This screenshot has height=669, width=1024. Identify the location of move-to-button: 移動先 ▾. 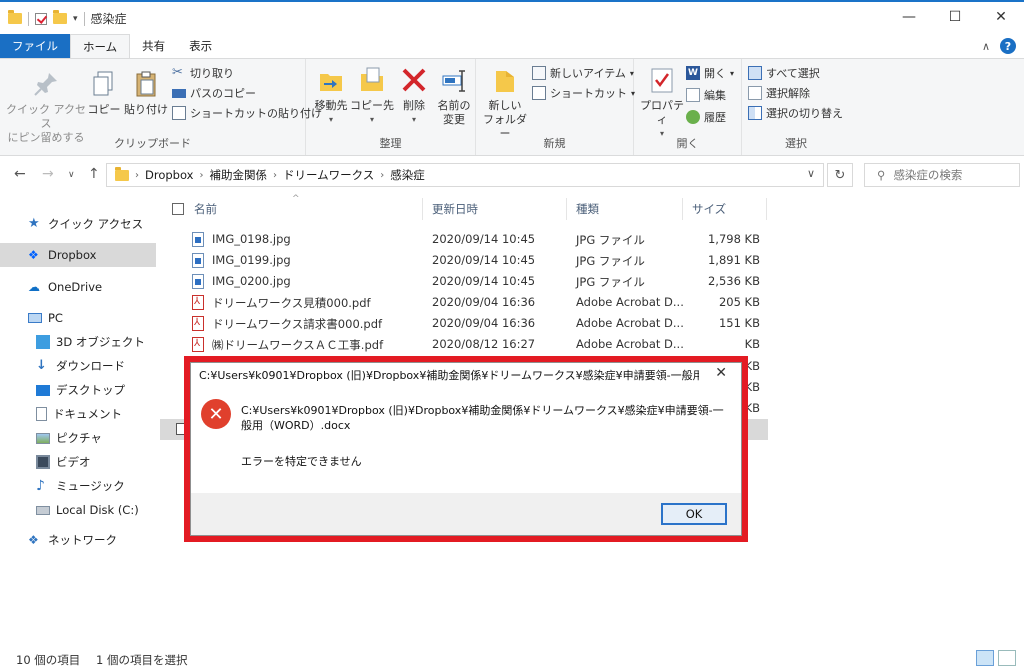
(331, 96).